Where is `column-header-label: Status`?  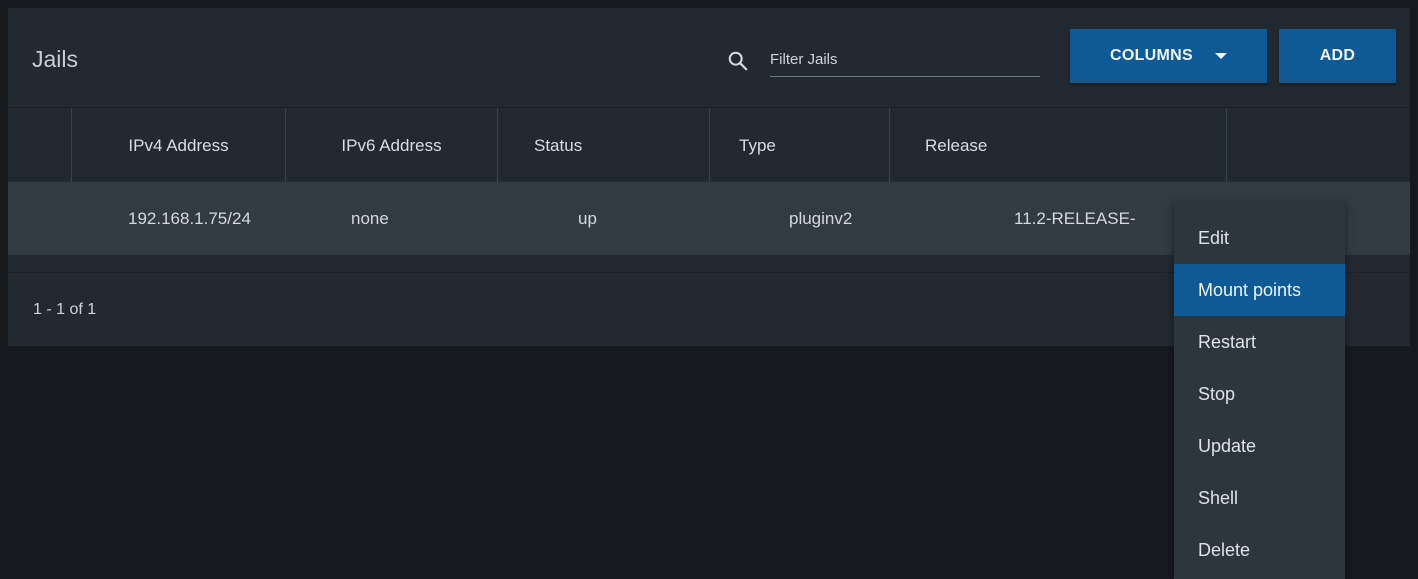
column-header-label: Status is located at coordinates (558, 145).